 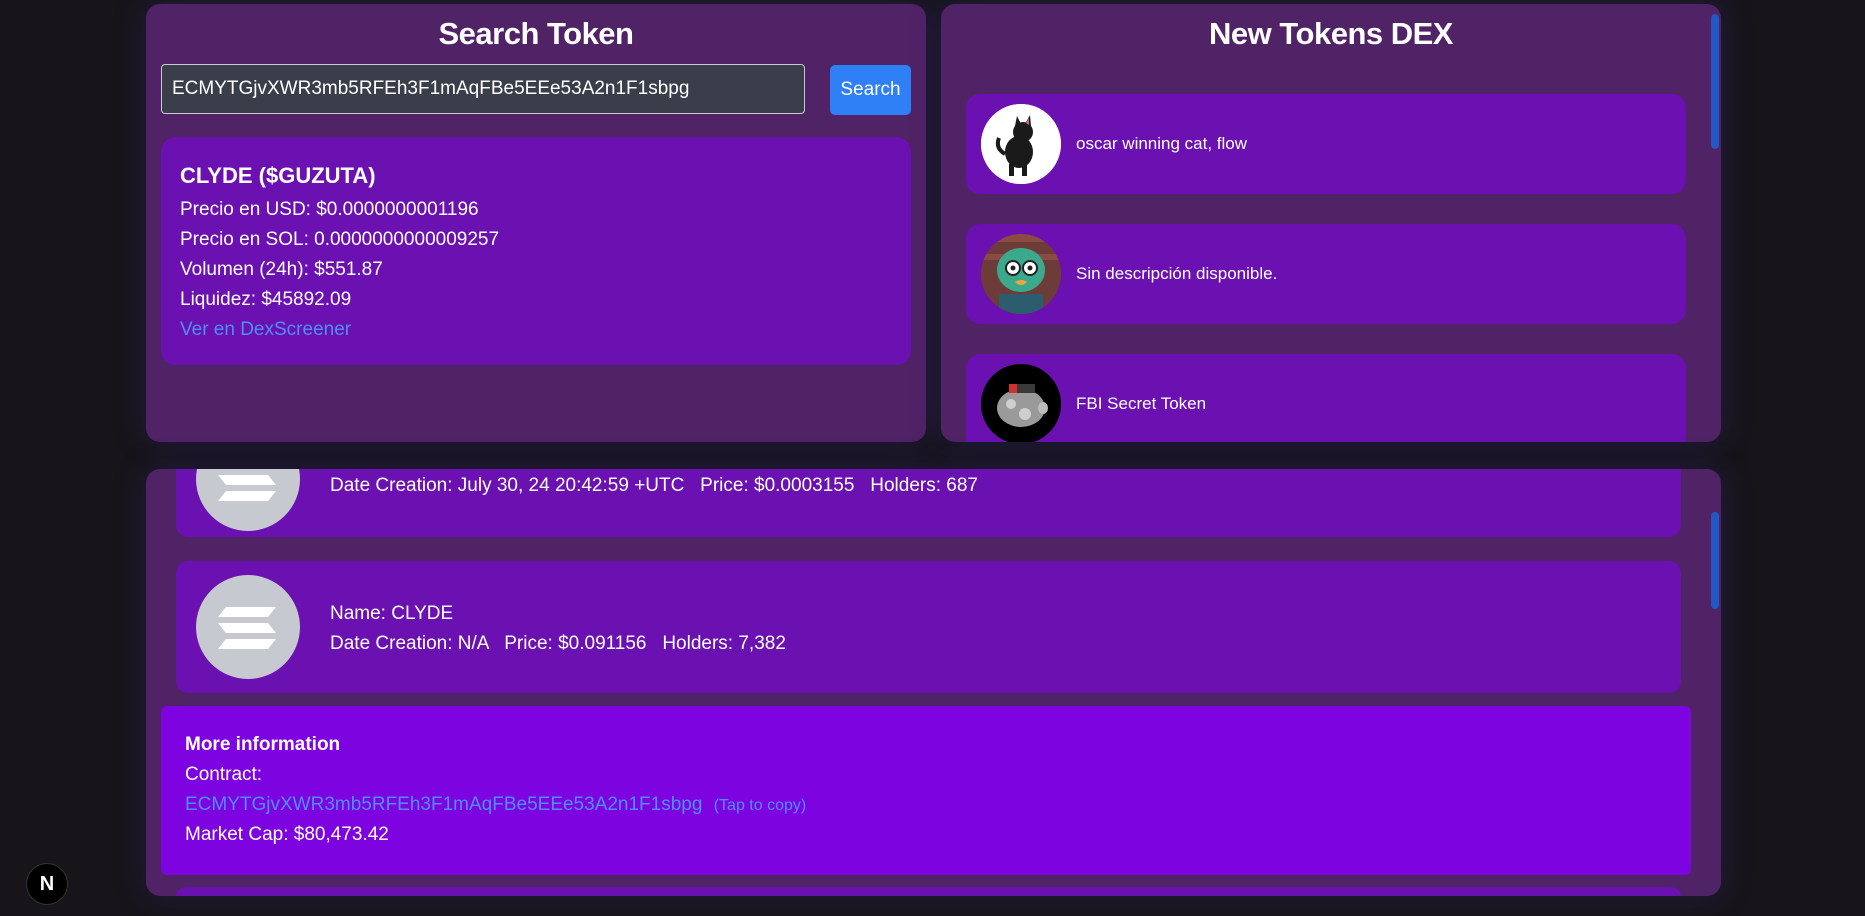 I want to click on new-tokens-scrollbar, so click(x=1715, y=81).